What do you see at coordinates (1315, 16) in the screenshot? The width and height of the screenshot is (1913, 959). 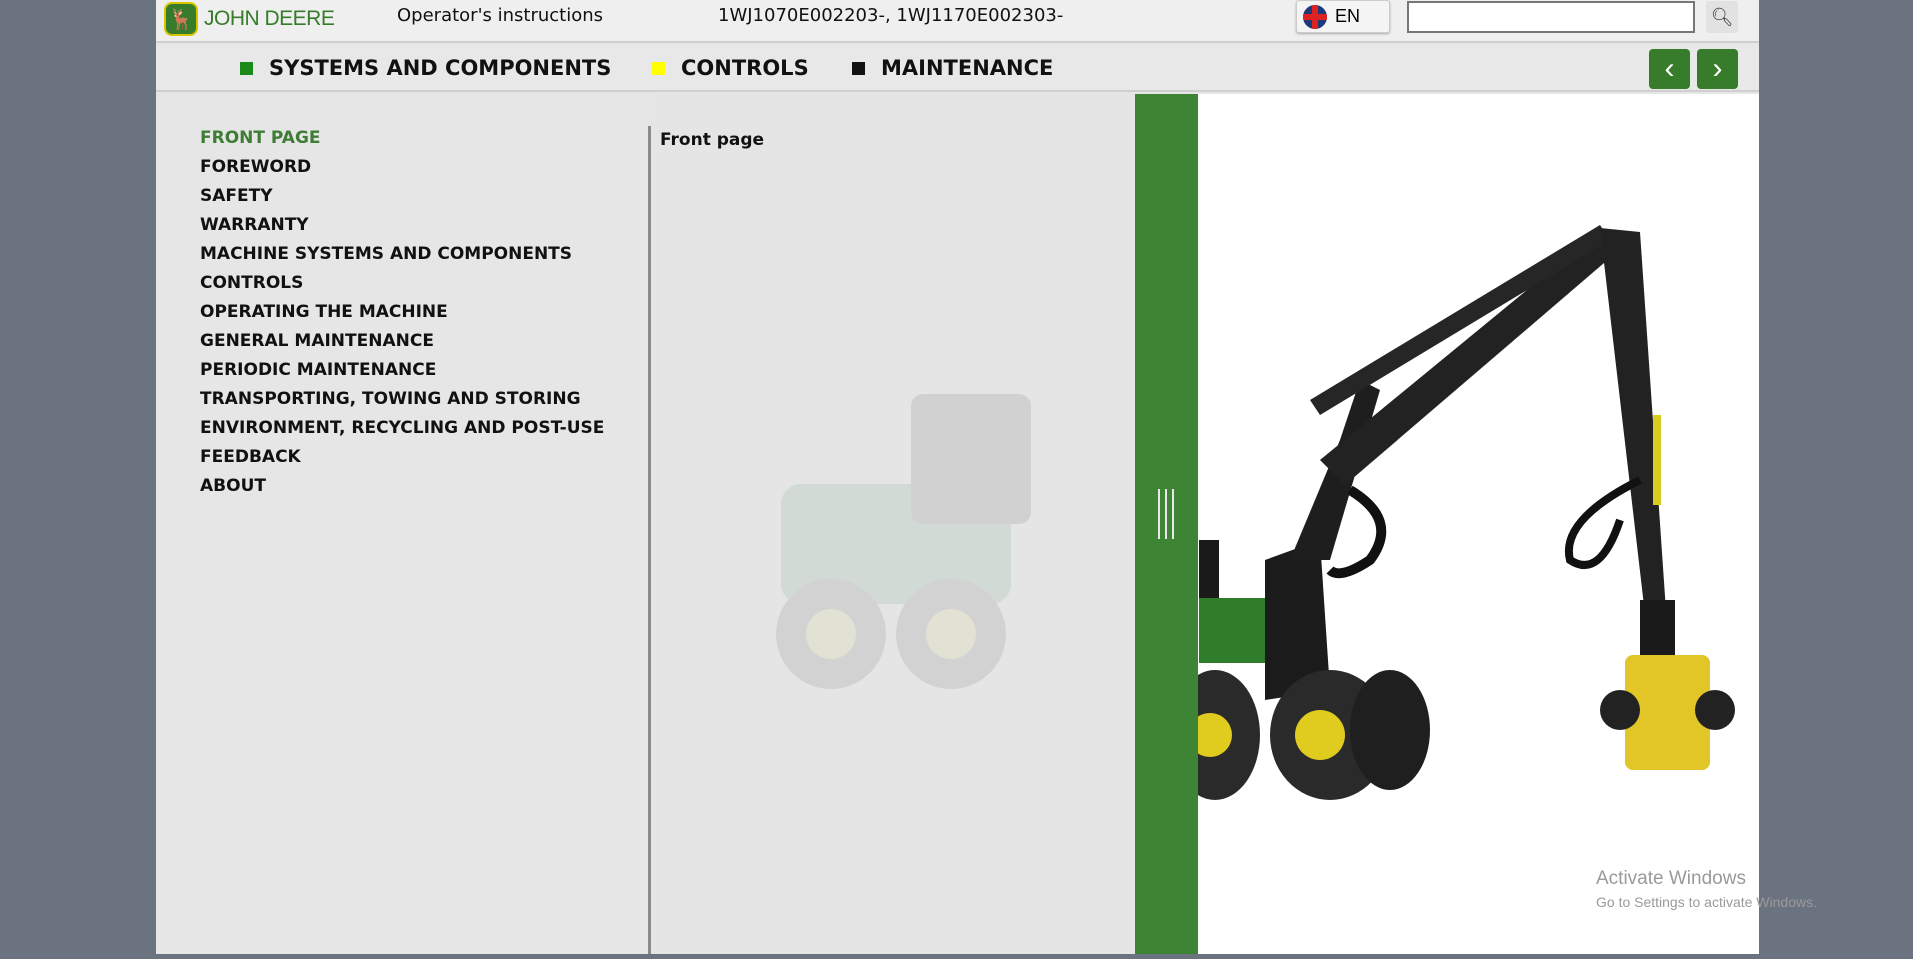 I see `uk-flag-icon` at bounding box center [1315, 16].